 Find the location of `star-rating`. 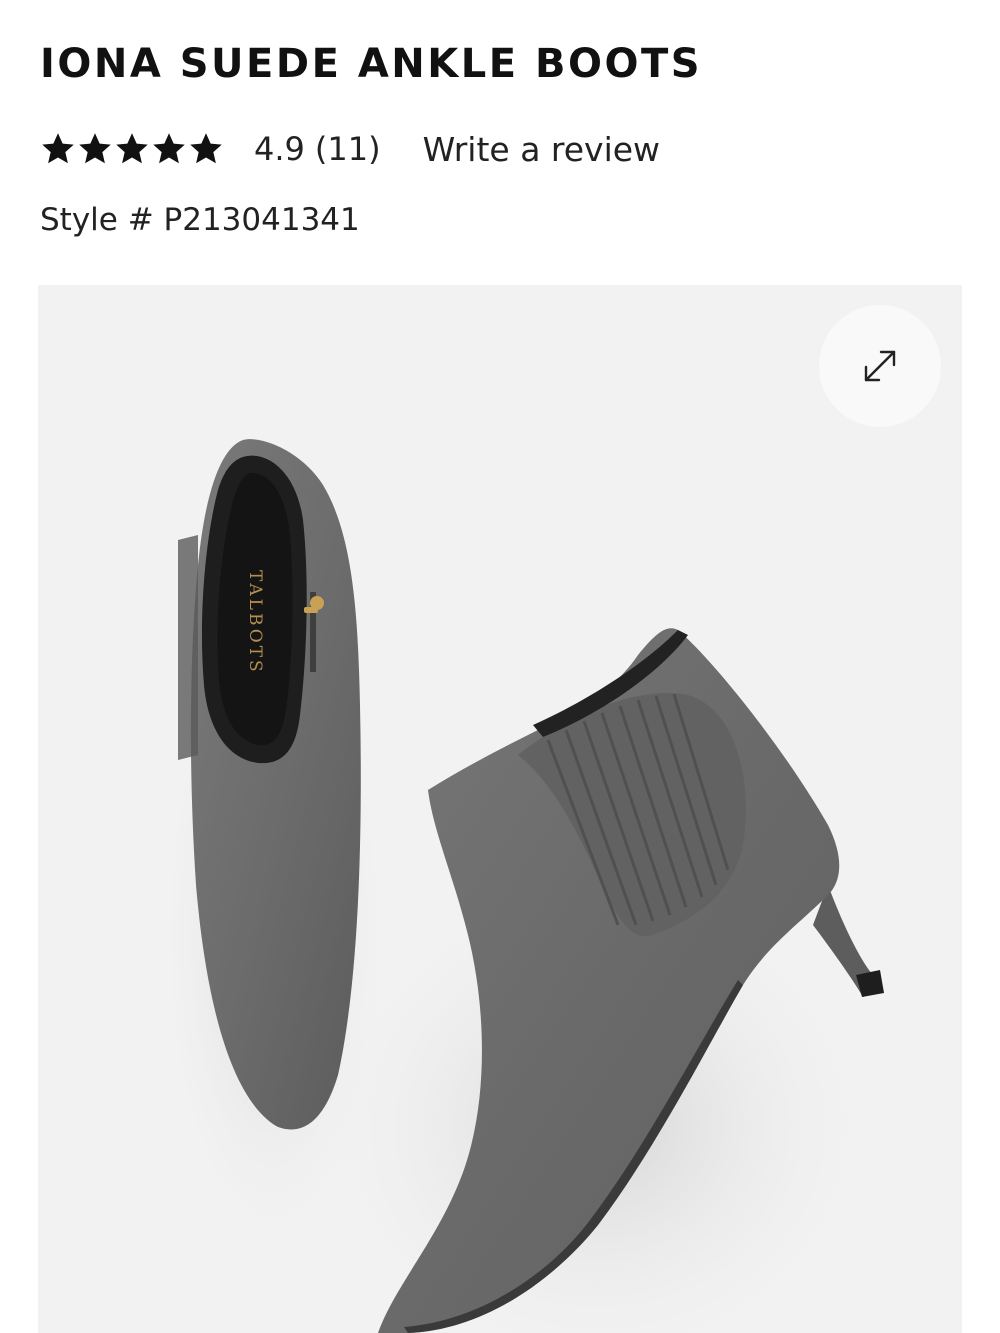

star-rating is located at coordinates (132, 149).